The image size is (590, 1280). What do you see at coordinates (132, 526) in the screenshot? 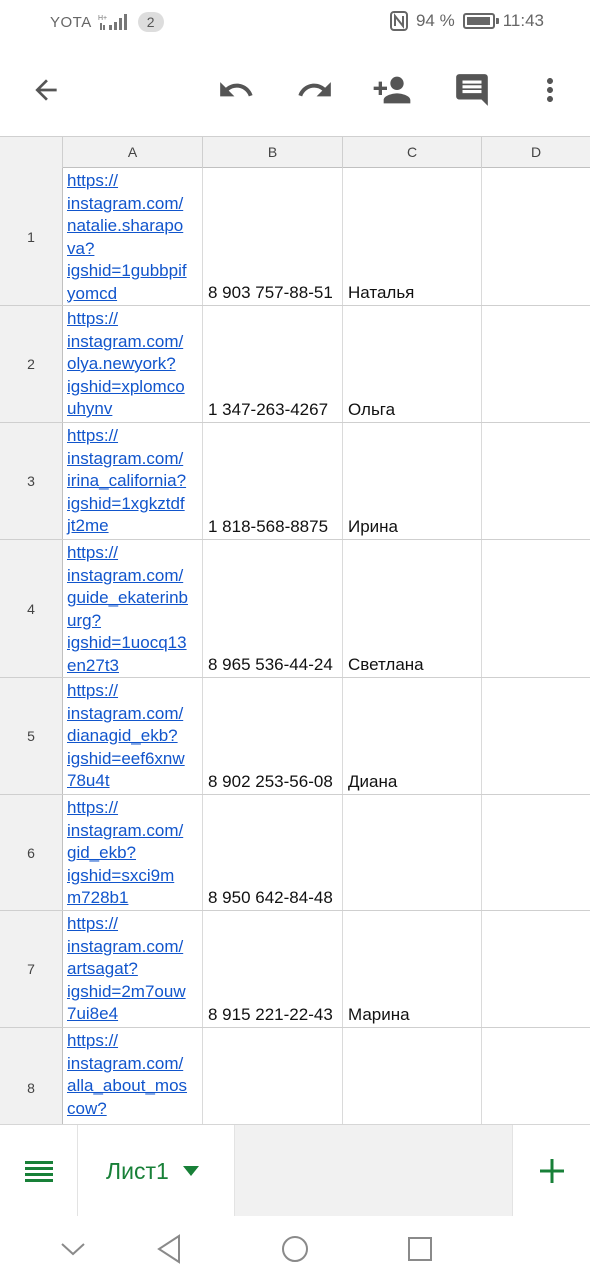
I see `instagram-link-line: jt2me` at bounding box center [132, 526].